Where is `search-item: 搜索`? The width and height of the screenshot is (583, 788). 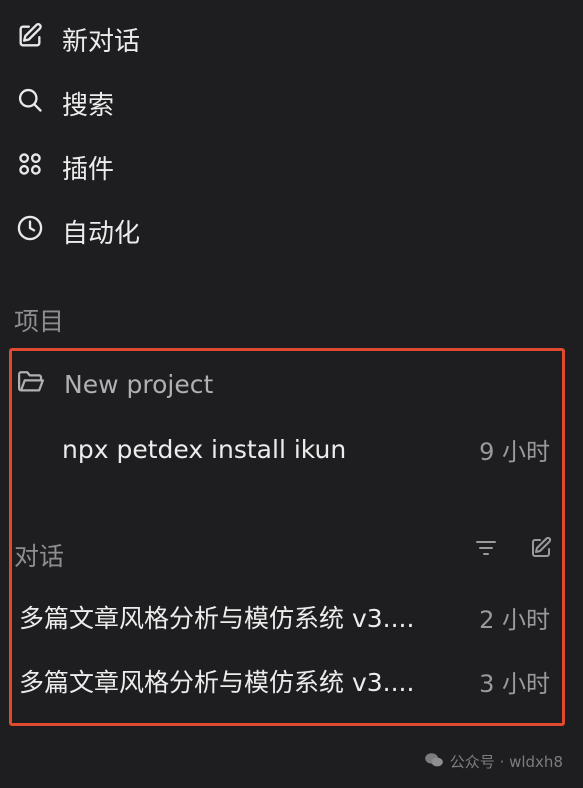
search-item: 搜索 is located at coordinates (65, 103).